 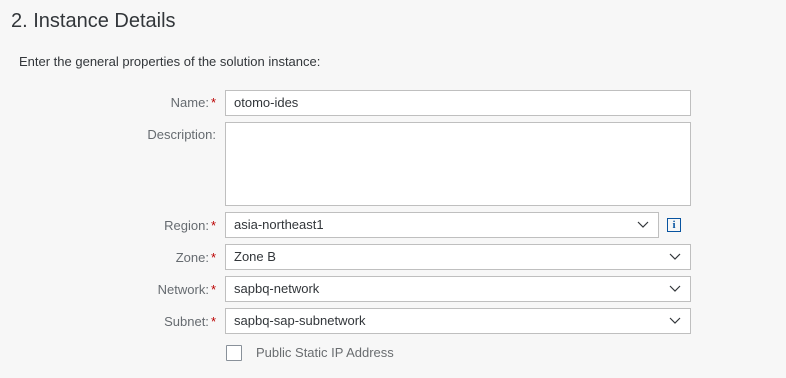 I want to click on page-title: 2. Instance Details, so click(x=93, y=21).